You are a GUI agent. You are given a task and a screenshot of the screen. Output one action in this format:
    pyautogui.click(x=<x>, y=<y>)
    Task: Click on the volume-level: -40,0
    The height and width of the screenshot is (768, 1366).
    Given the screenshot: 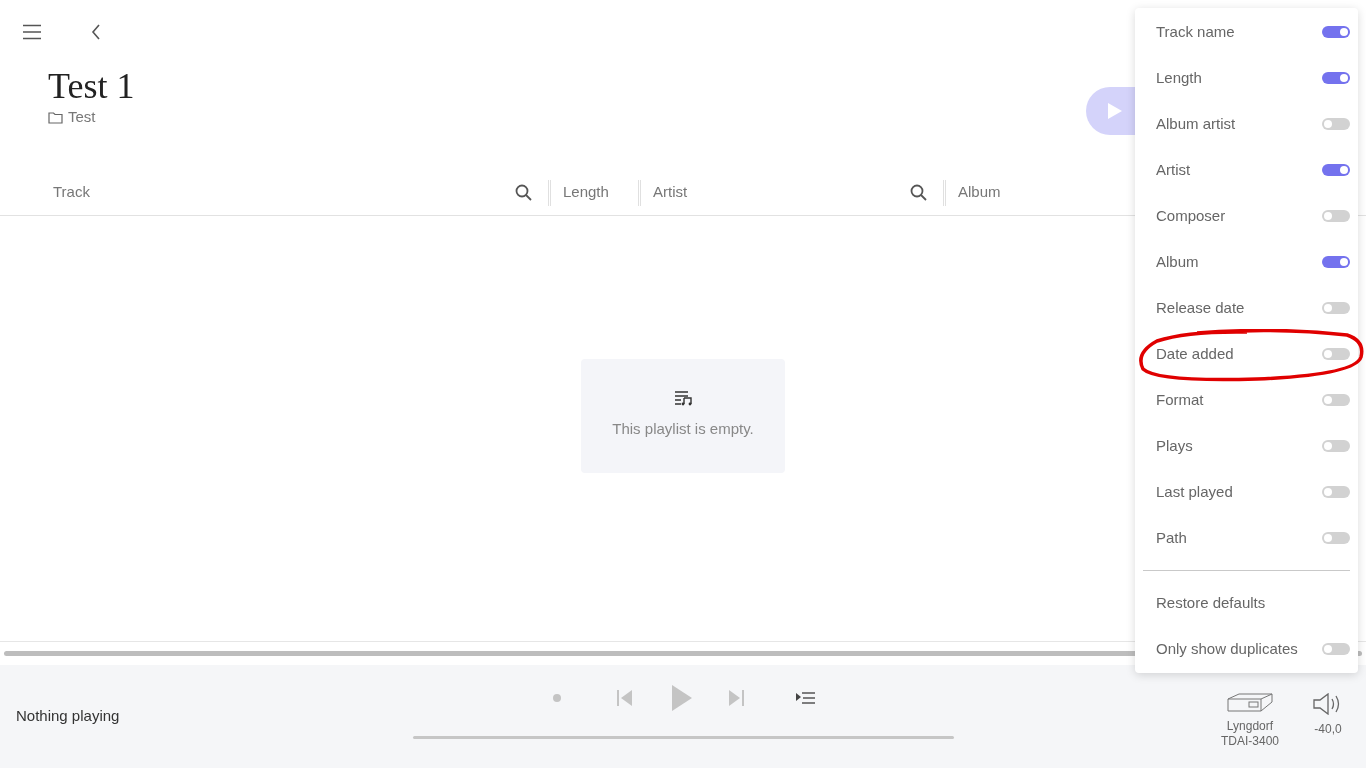 What is the action you would take?
    pyautogui.click(x=1328, y=729)
    